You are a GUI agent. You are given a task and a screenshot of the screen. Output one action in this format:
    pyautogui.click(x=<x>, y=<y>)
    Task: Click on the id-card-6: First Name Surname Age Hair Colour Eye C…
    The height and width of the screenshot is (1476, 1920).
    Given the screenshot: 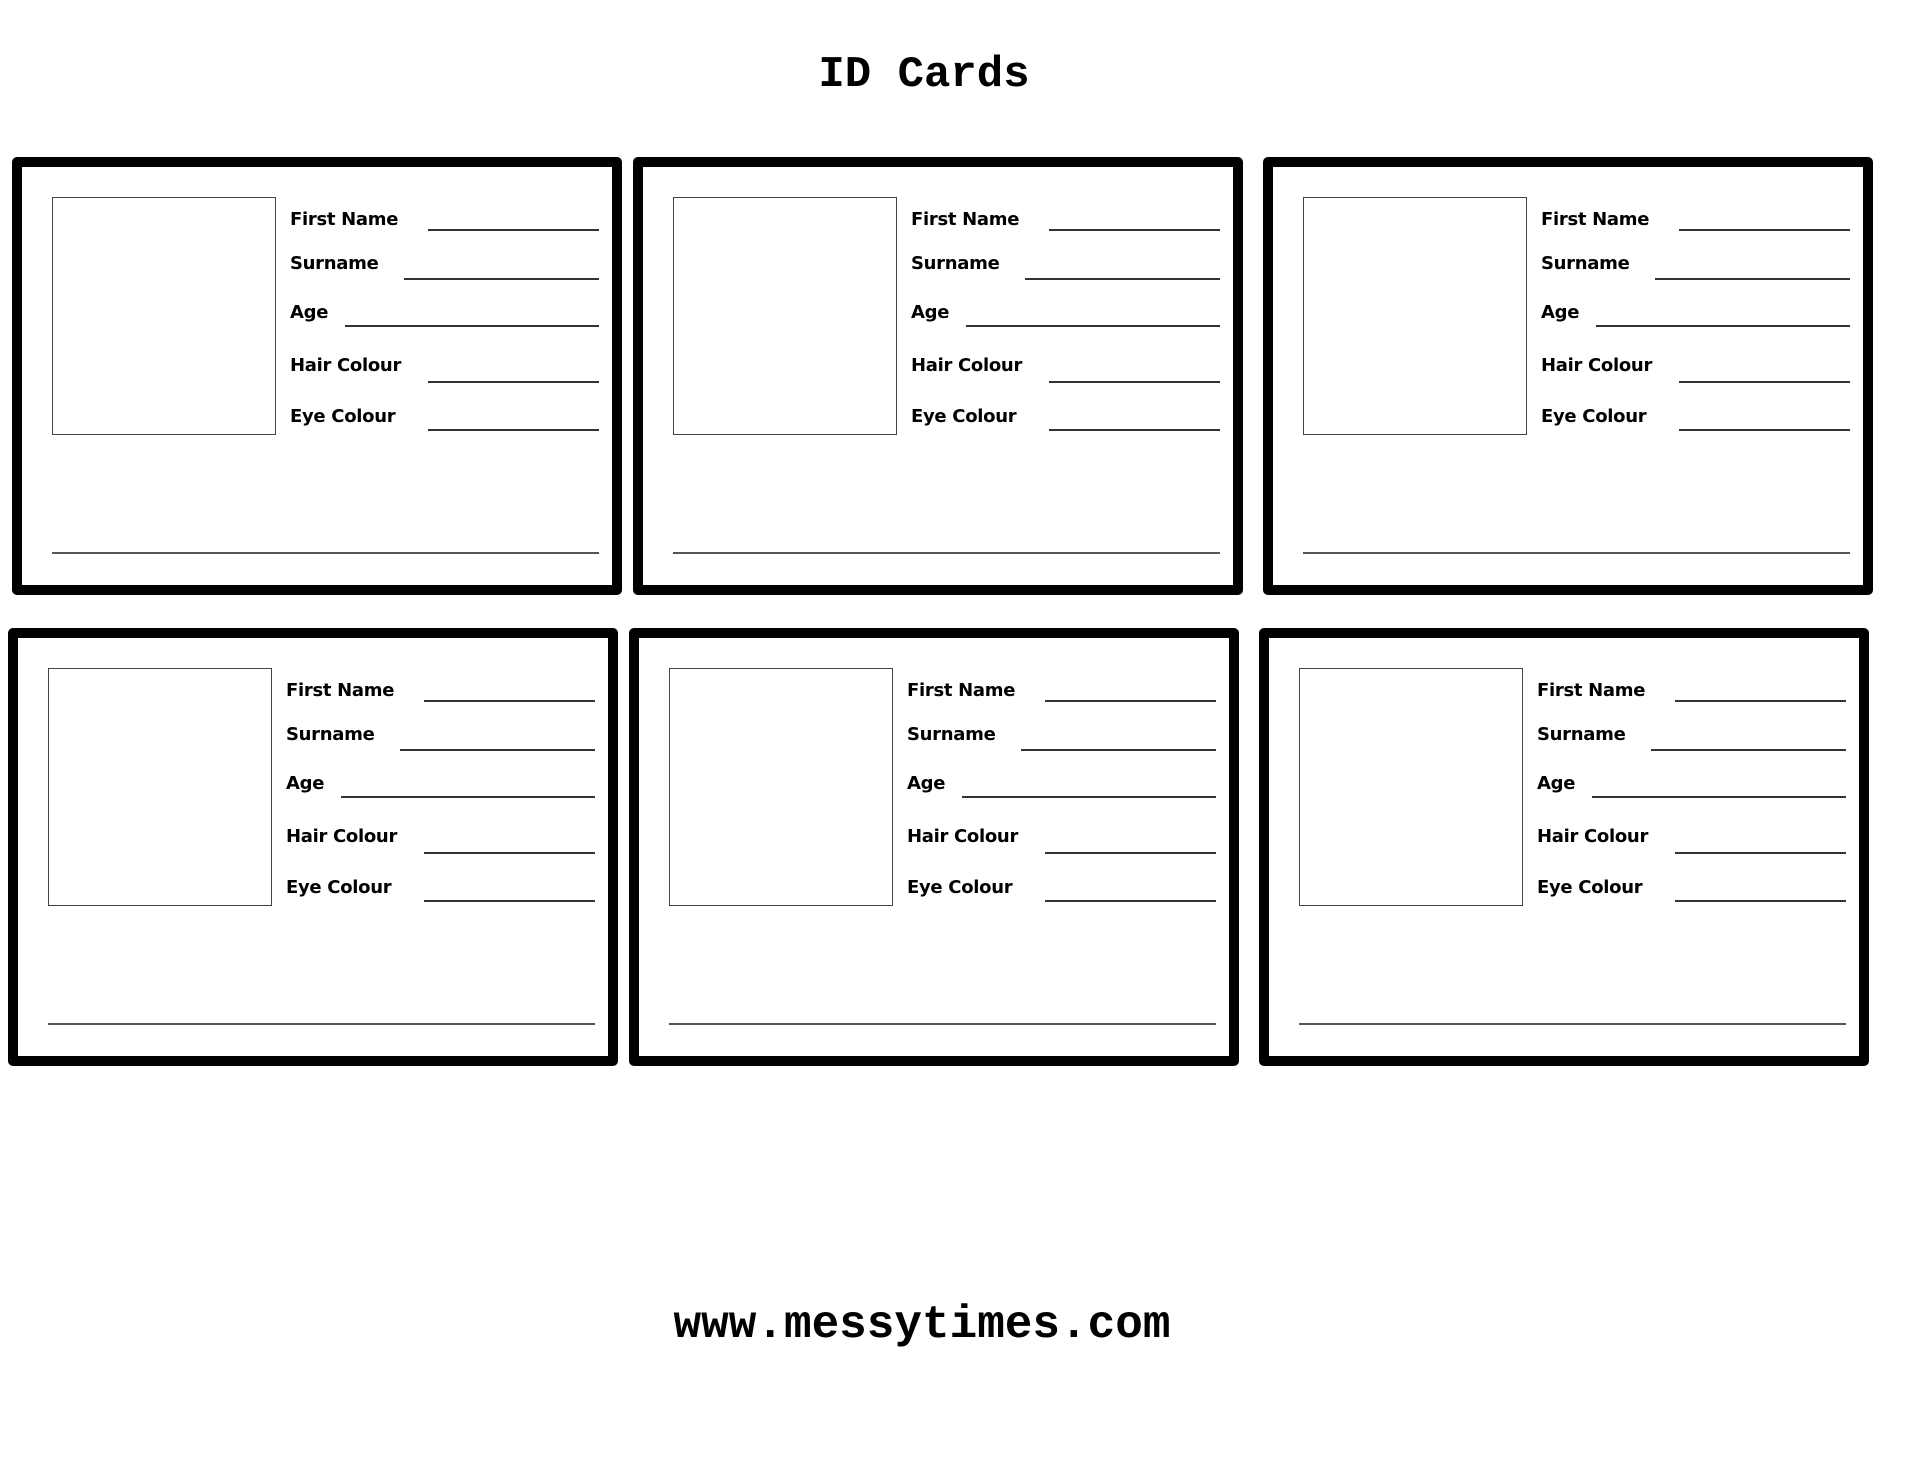 What is the action you would take?
    pyautogui.click(x=1564, y=847)
    